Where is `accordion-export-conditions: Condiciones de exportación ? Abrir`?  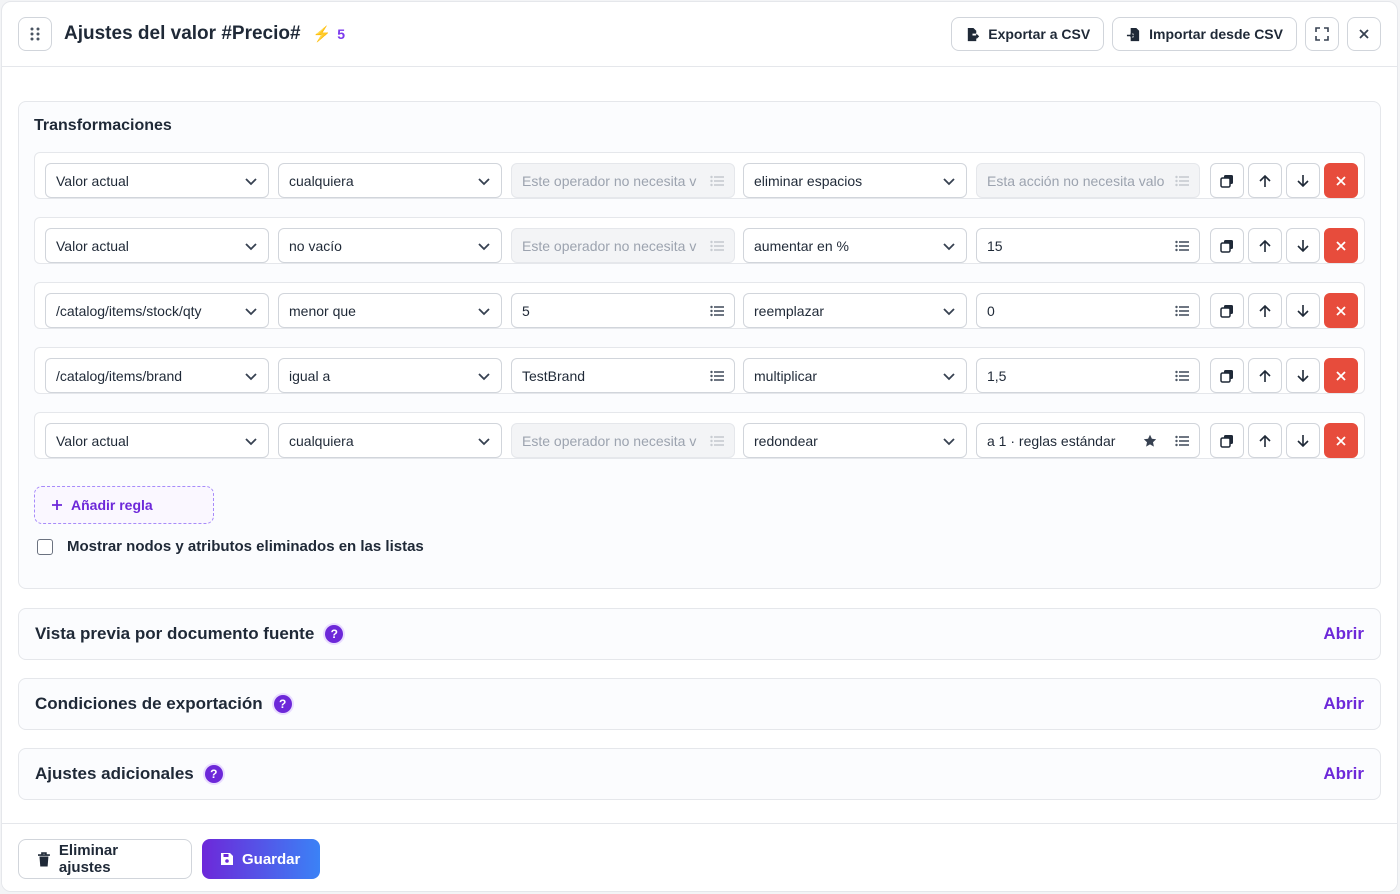 accordion-export-conditions: Condiciones de exportación ? Abrir is located at coordinates (699, 704).